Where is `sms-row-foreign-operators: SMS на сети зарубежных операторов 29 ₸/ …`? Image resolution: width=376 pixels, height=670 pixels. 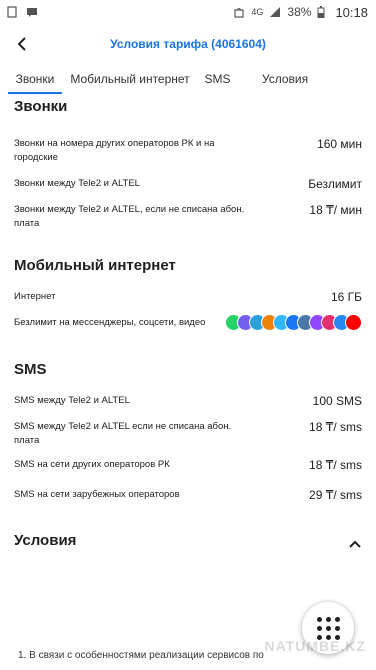 sms-row-foreign-operators: SMS на сети зарубежных операторов 29 ₸/ … is located at coordinates (188, 495).